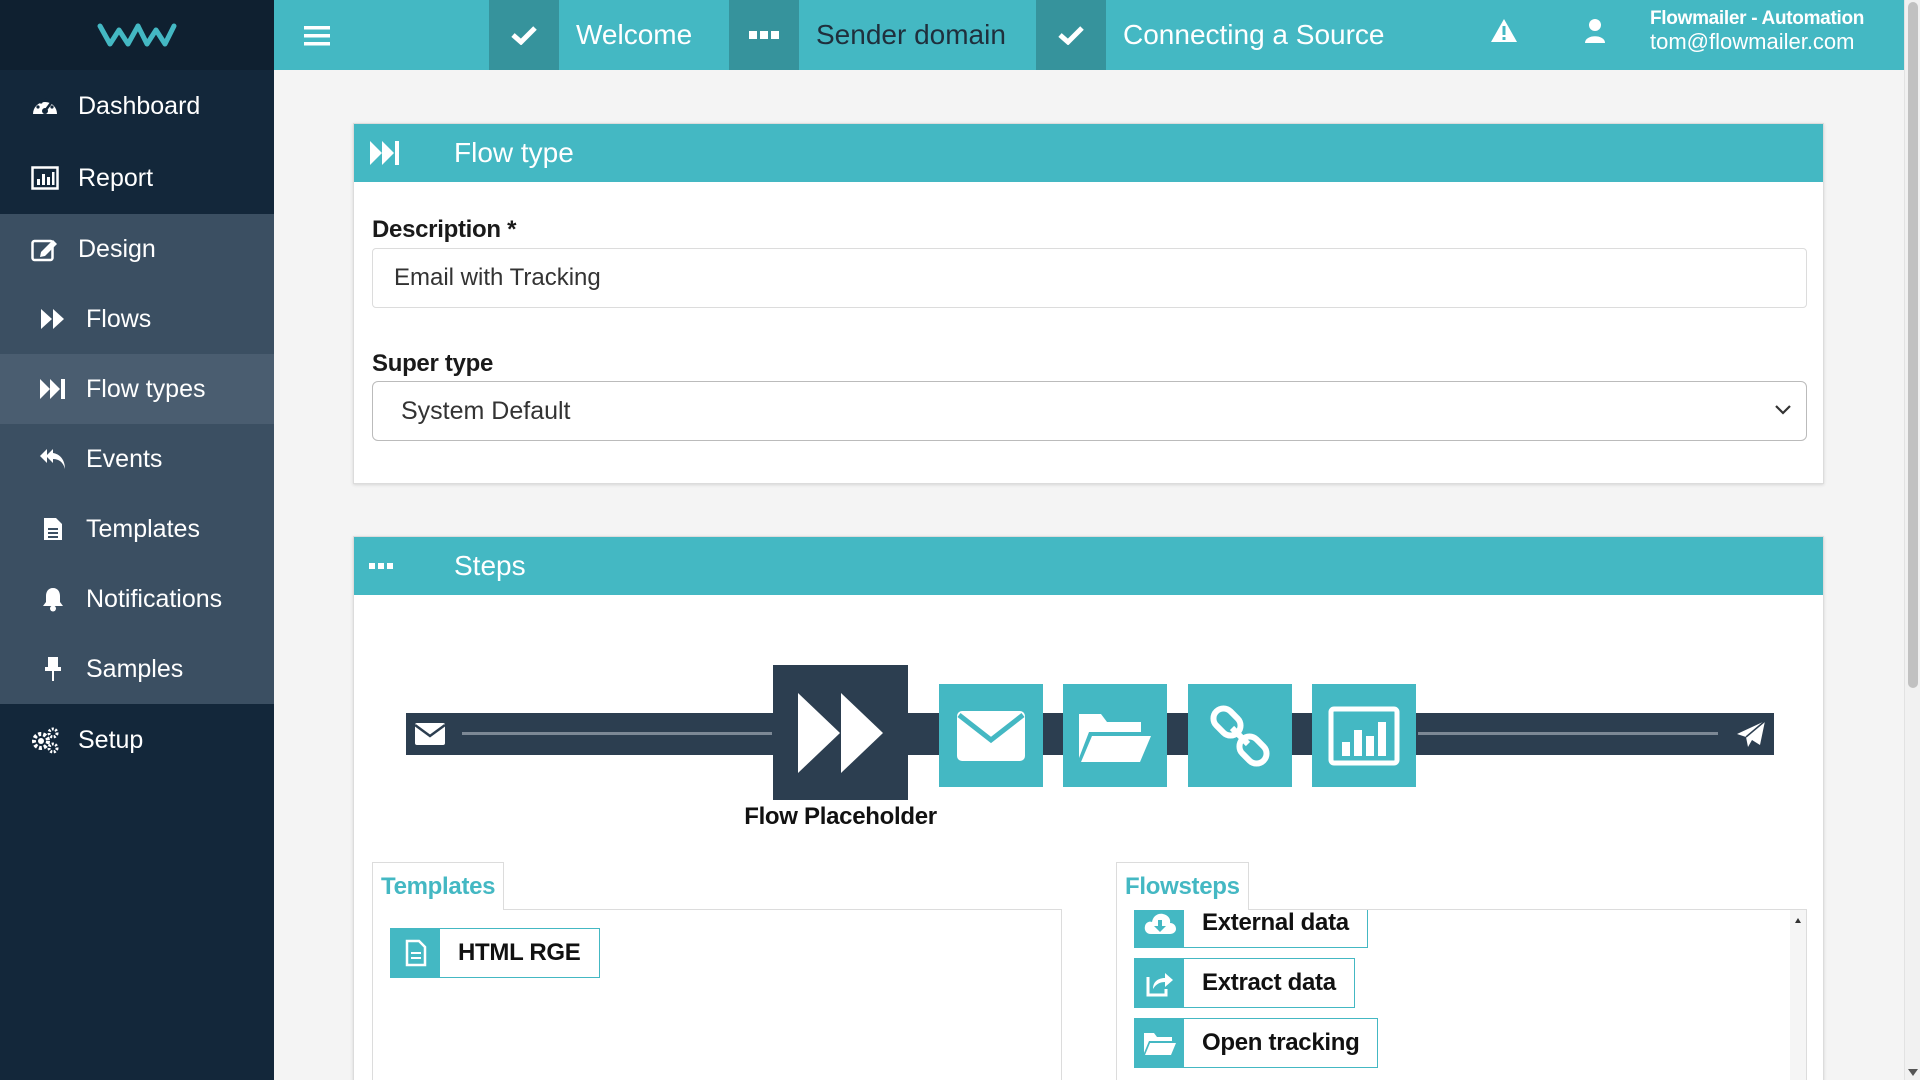  I want to click on sidebar-item-label: Templates, so click(143, 528).